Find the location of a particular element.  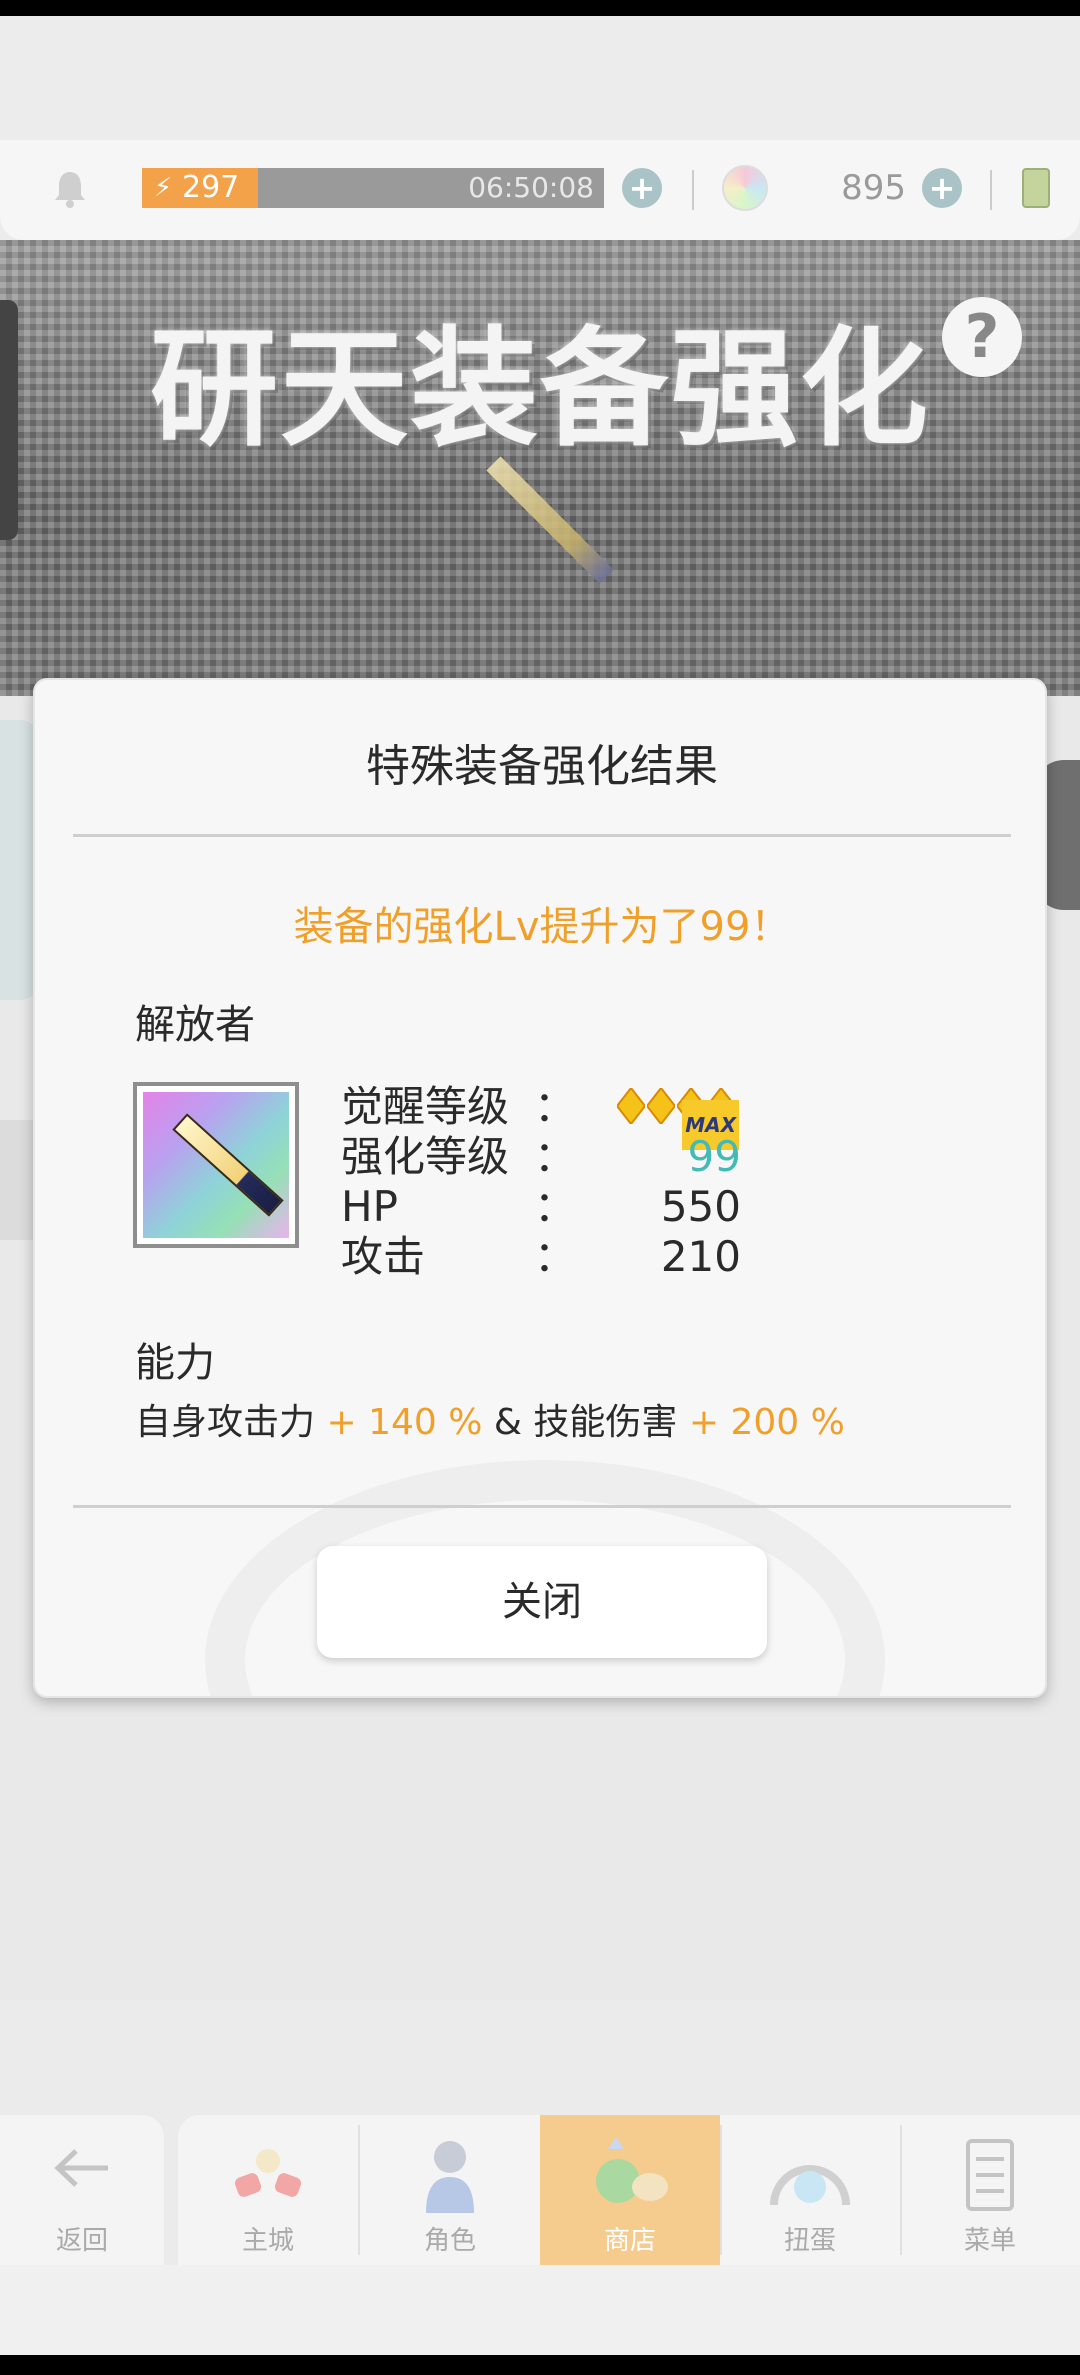

nav-label: 角色 is located at coordinates (449, 2241).